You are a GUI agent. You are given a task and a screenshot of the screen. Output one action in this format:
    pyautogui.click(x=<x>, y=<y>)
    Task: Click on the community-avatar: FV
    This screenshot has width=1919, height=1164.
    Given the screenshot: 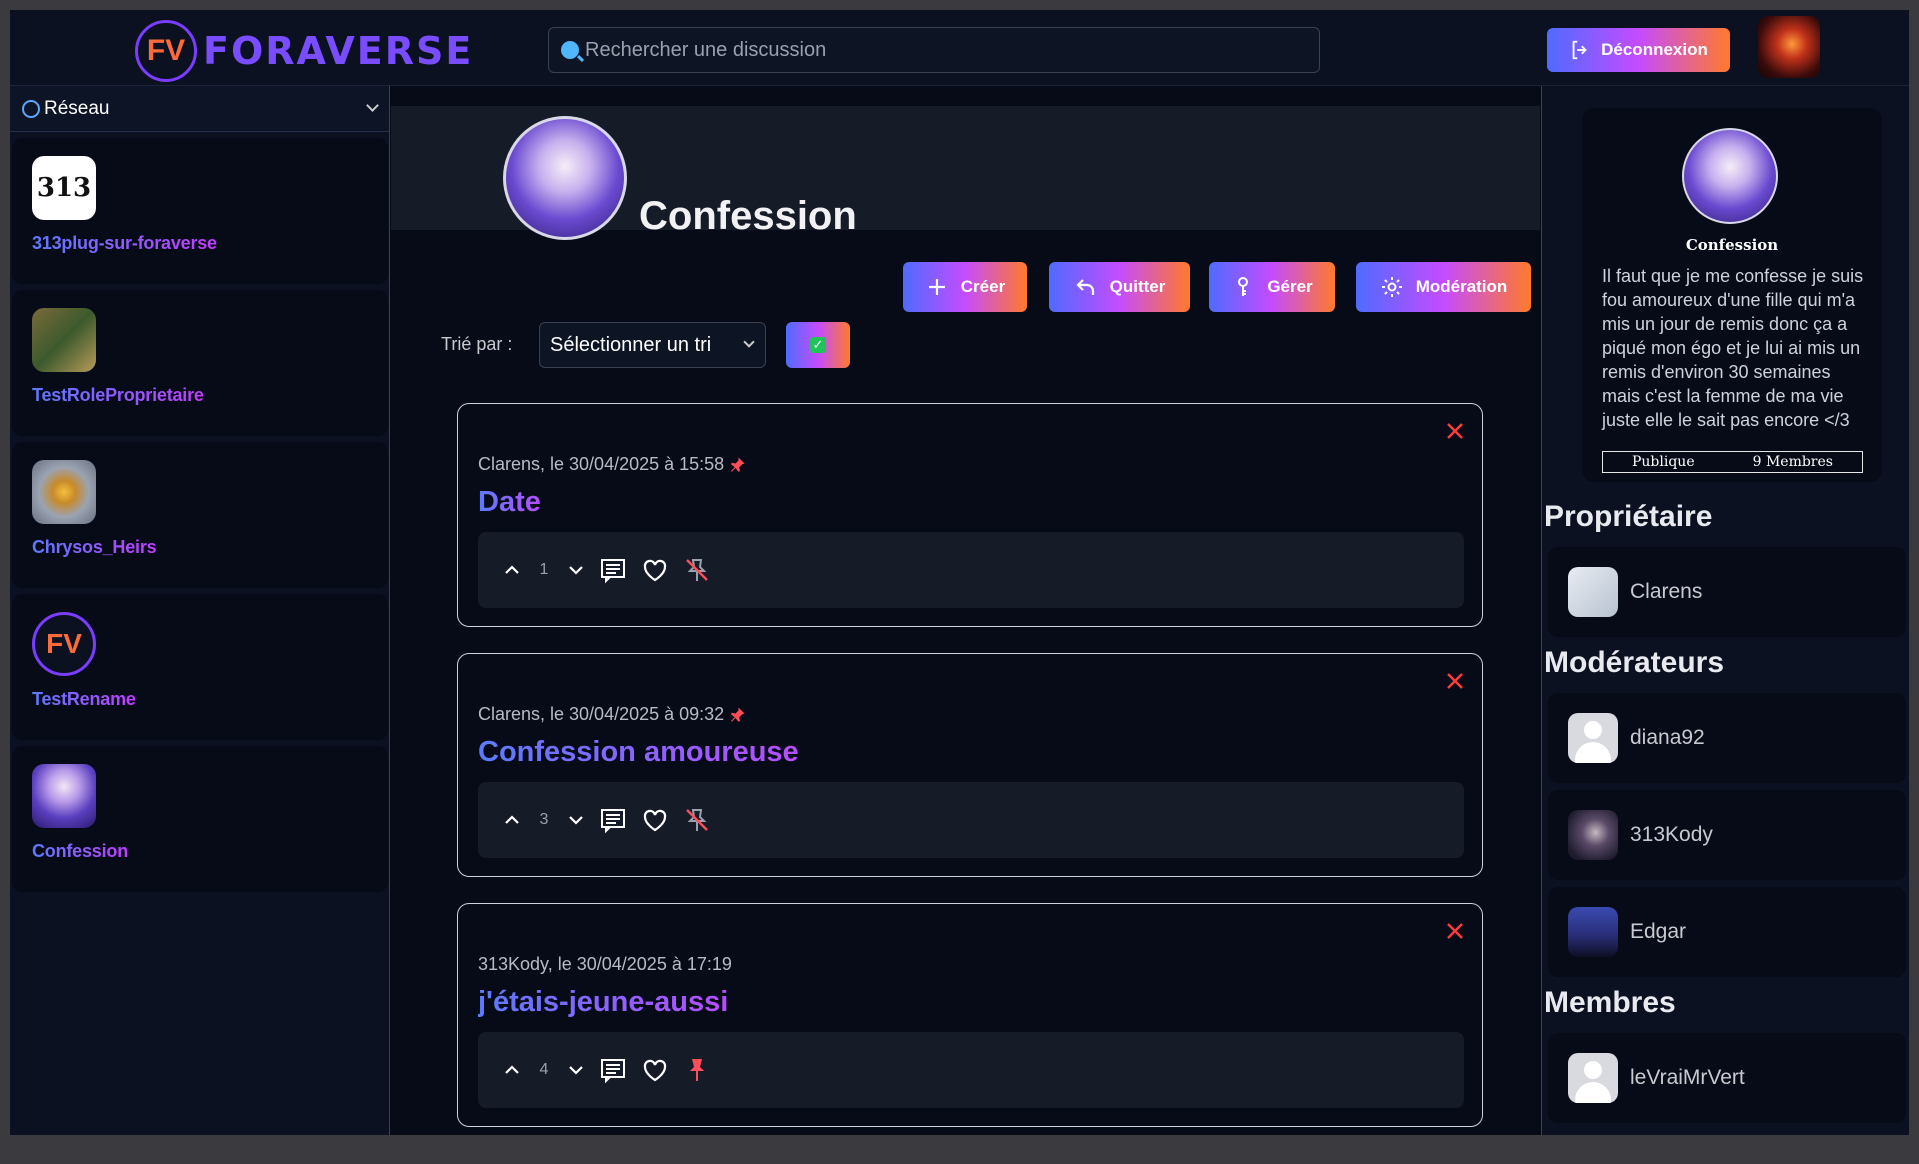 What is the action you would take?
    pyautogui.click(x=64, y=644)
    